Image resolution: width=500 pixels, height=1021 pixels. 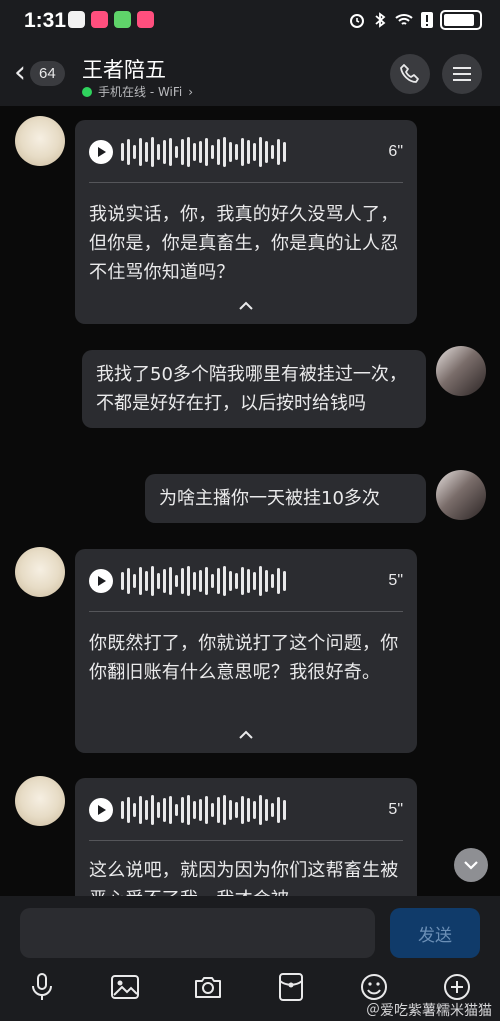 I want to click on alarm-icon, so click(x=357, y=21).